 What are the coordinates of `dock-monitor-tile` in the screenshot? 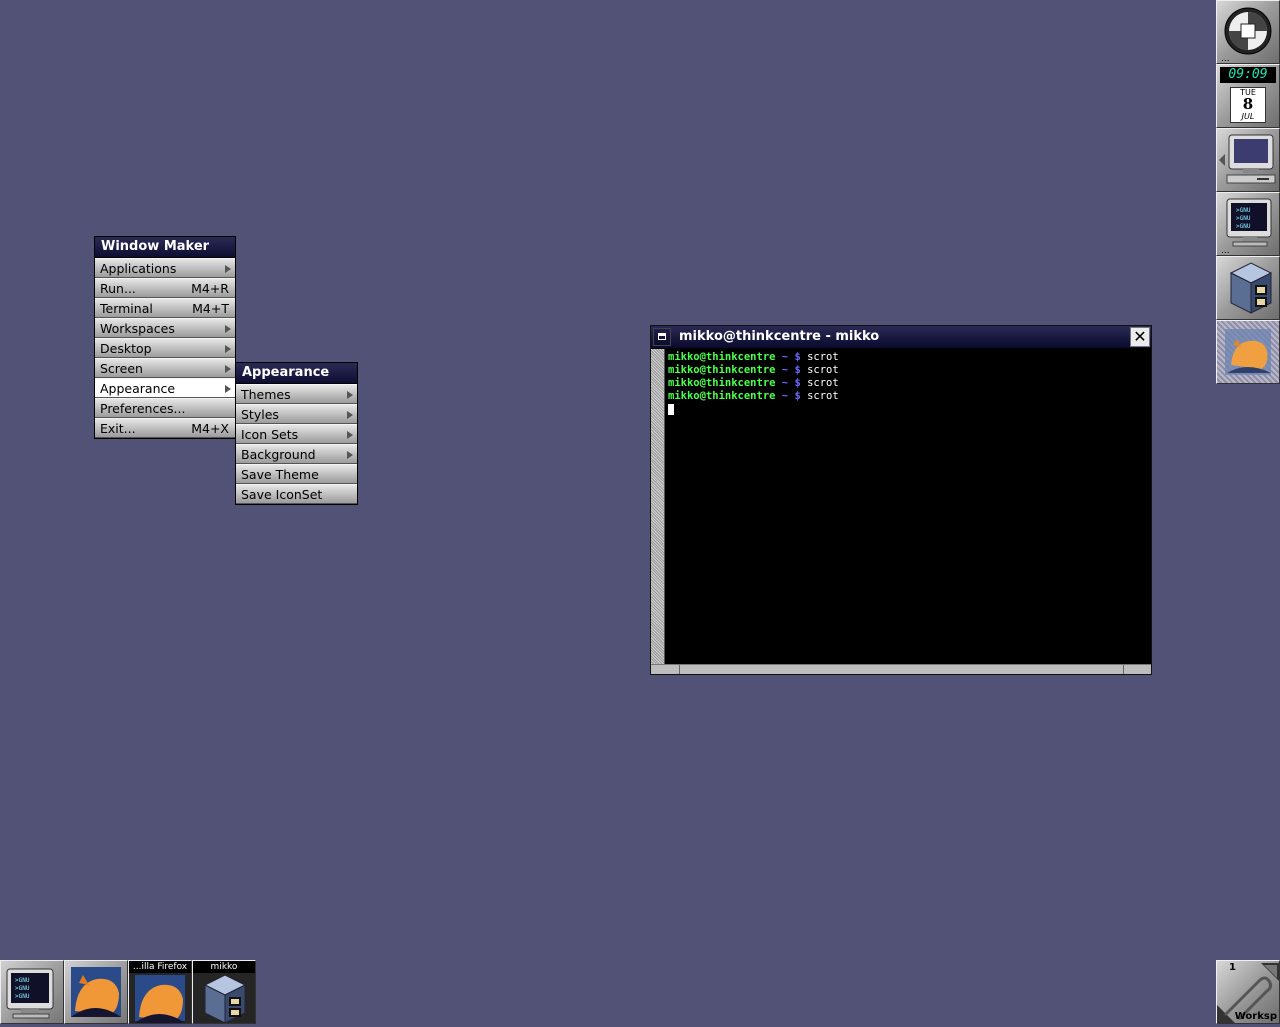 It's located at (1248, 160).